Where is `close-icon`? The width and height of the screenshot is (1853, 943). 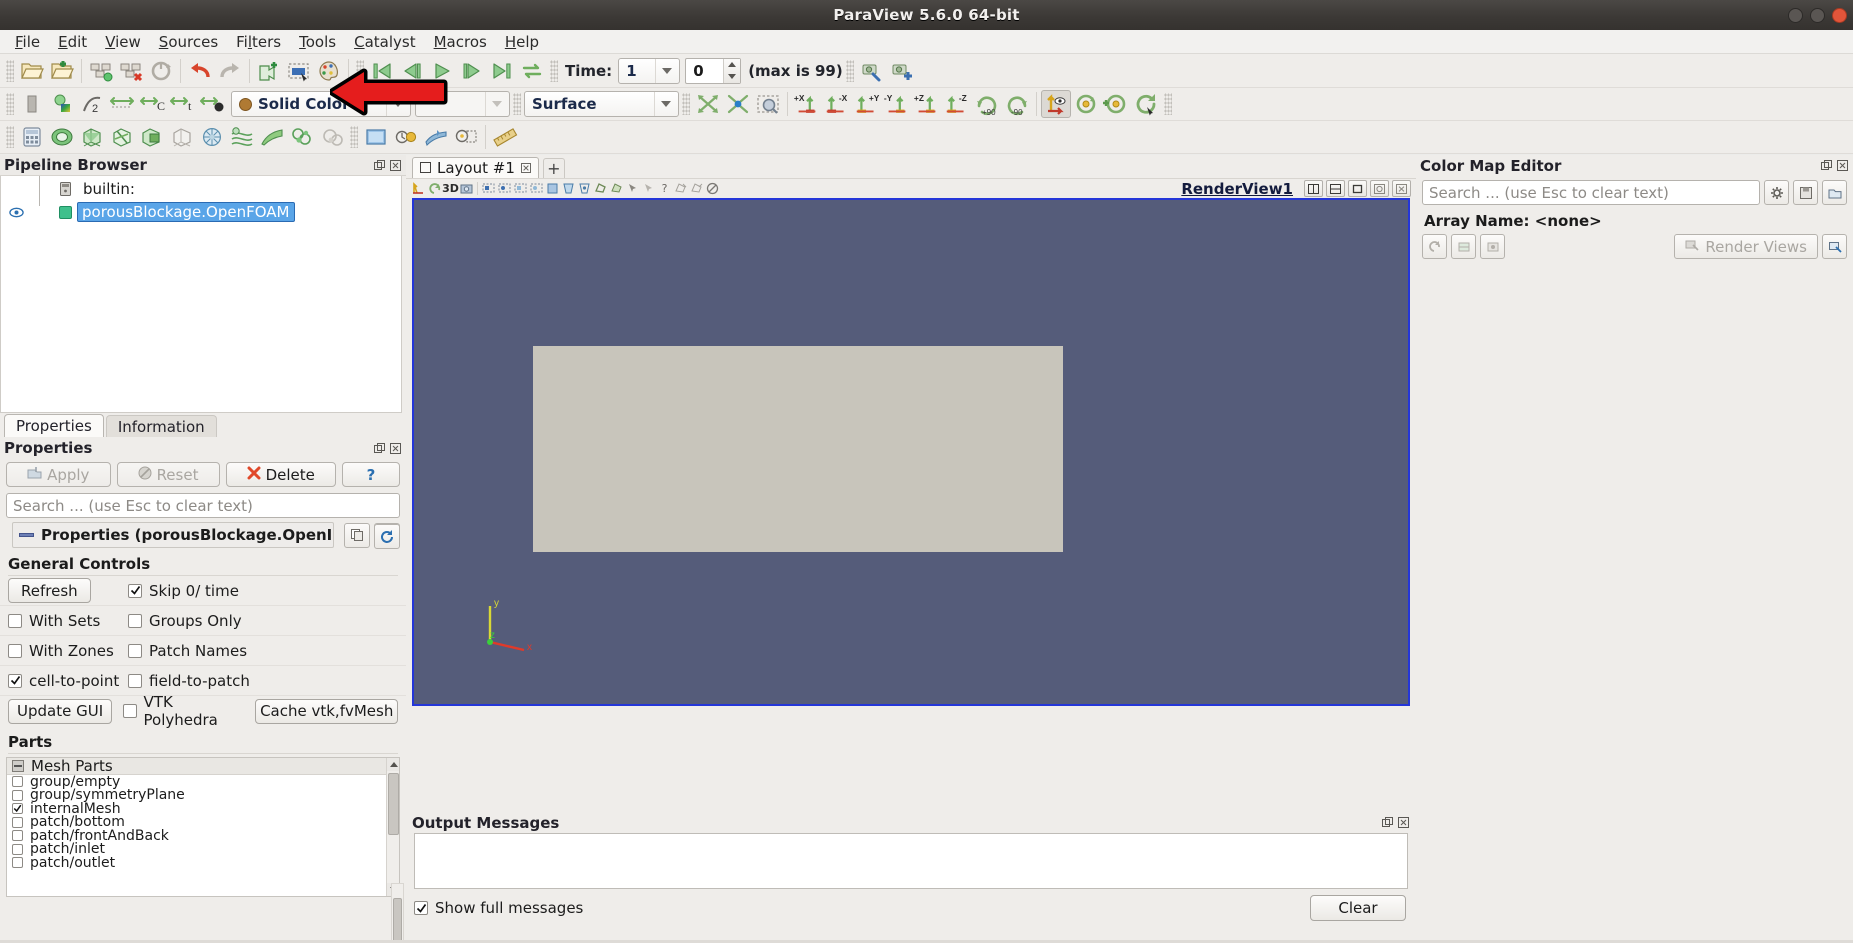 close-icon is located at coordinates (525, 168).